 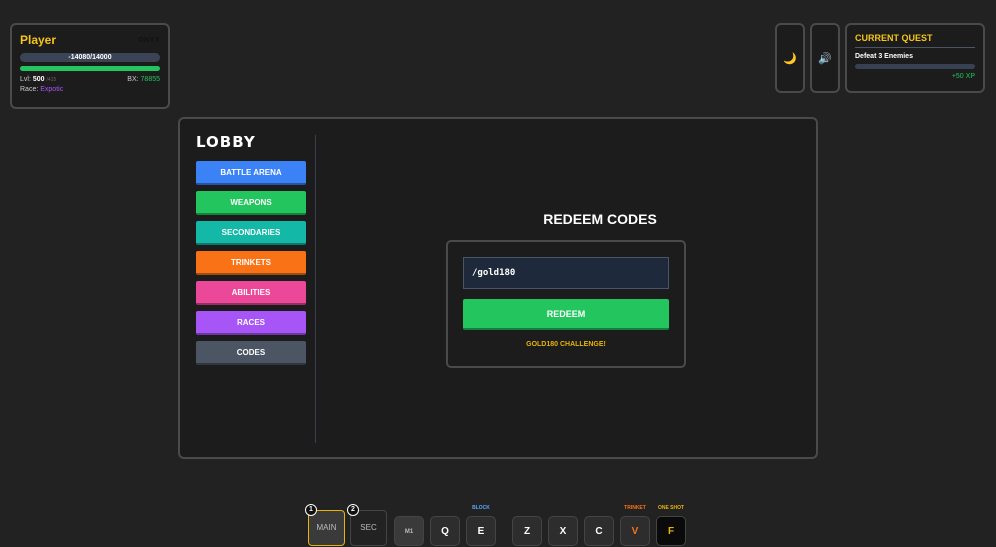 I want to click on player-tag: ONYX, so click(x=149, y=40).